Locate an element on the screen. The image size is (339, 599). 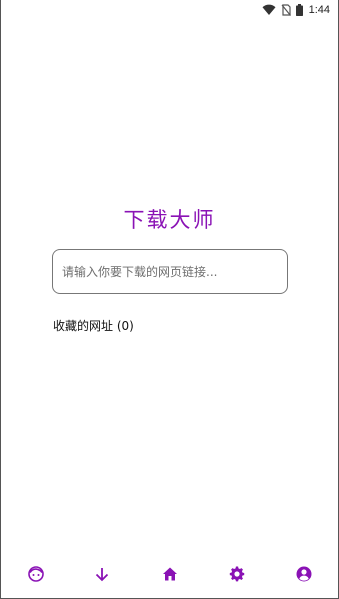
no-sim-icon is located at coordinates (286, 10).